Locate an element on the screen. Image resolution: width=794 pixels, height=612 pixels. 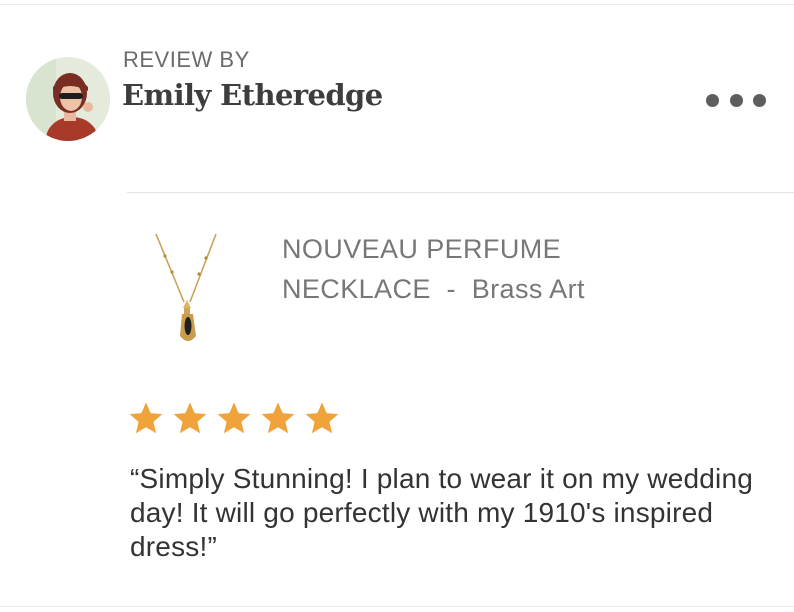
product-link: NOUVEAU PERFUME NECKLACE - Brass Art is located at coordinates (482, 269).